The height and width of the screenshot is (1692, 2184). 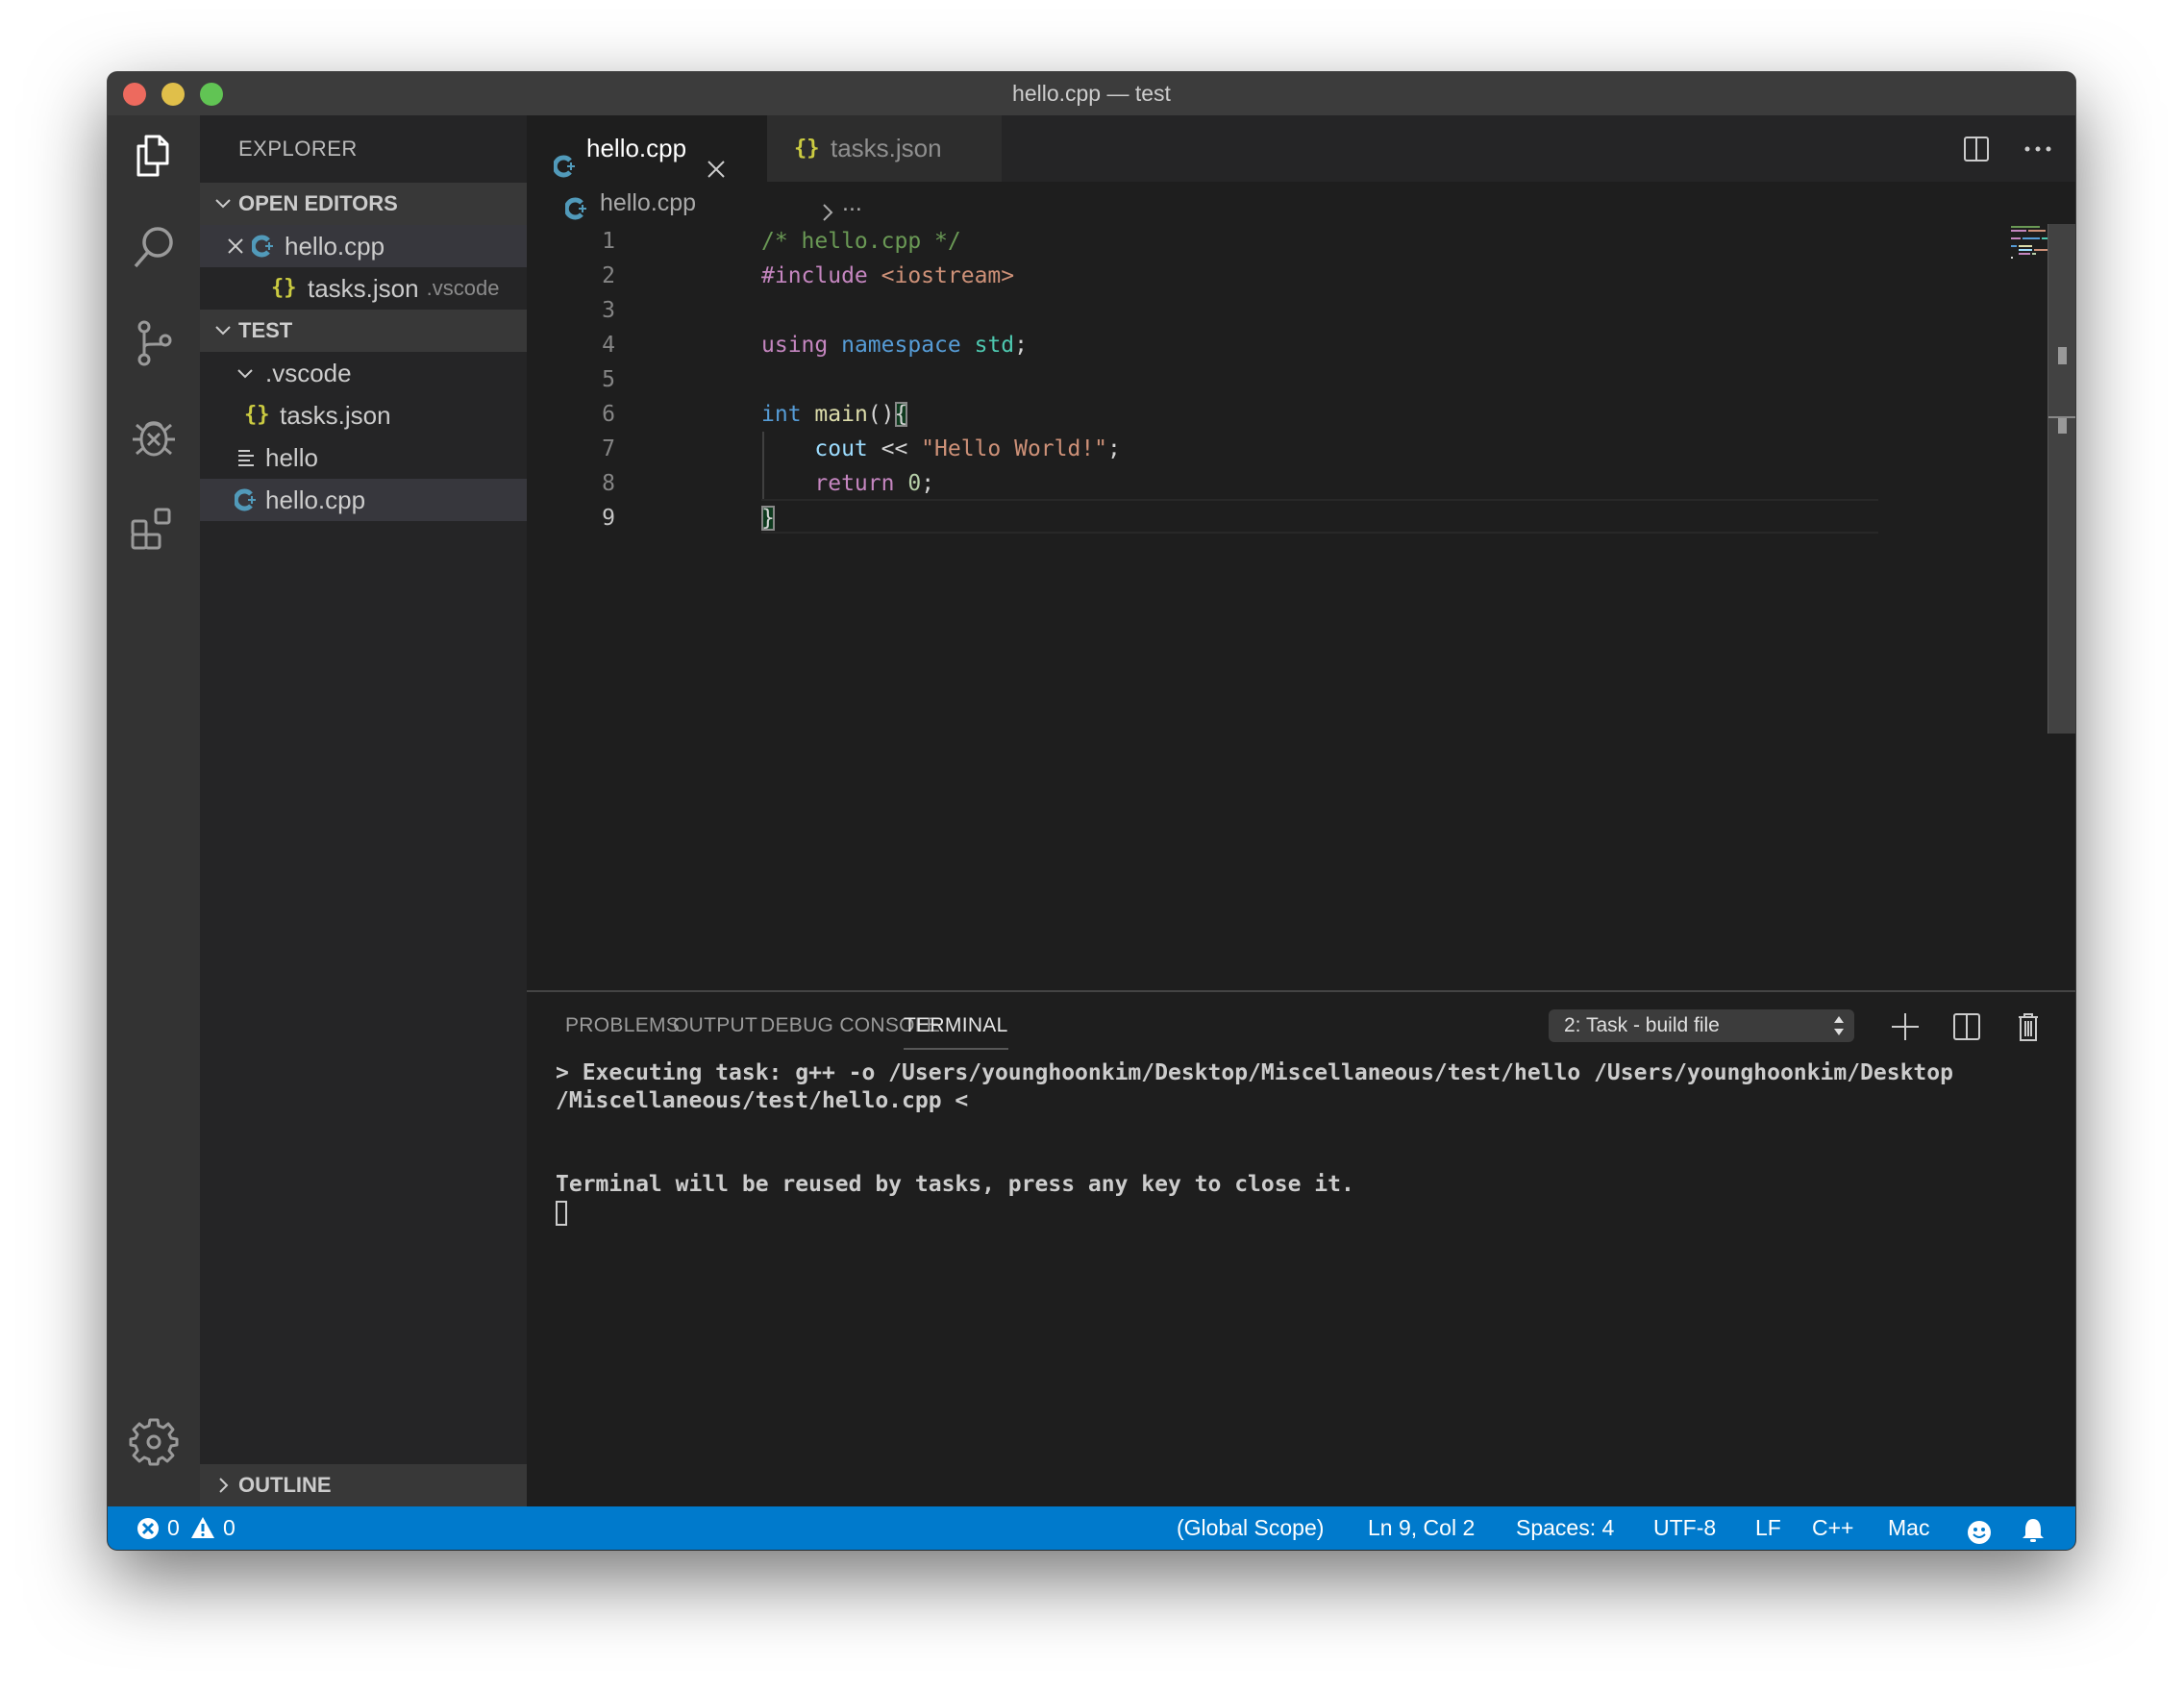 I want to click on maximize-panel-button, so click(x=2074, y=1026).